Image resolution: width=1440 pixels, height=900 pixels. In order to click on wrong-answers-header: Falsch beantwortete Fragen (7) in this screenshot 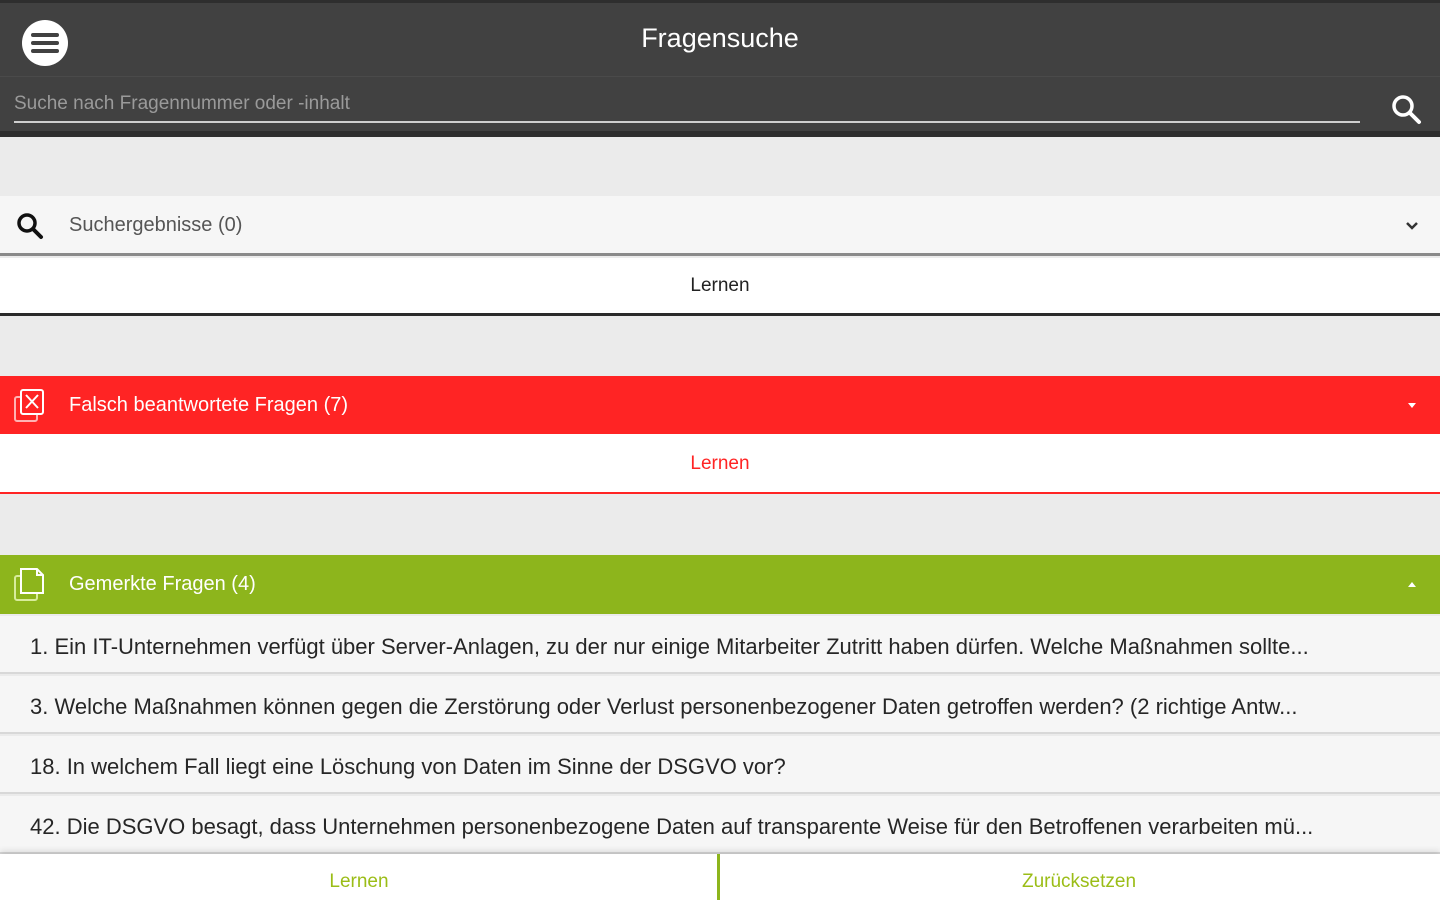, I will do `click(720, 405)`.